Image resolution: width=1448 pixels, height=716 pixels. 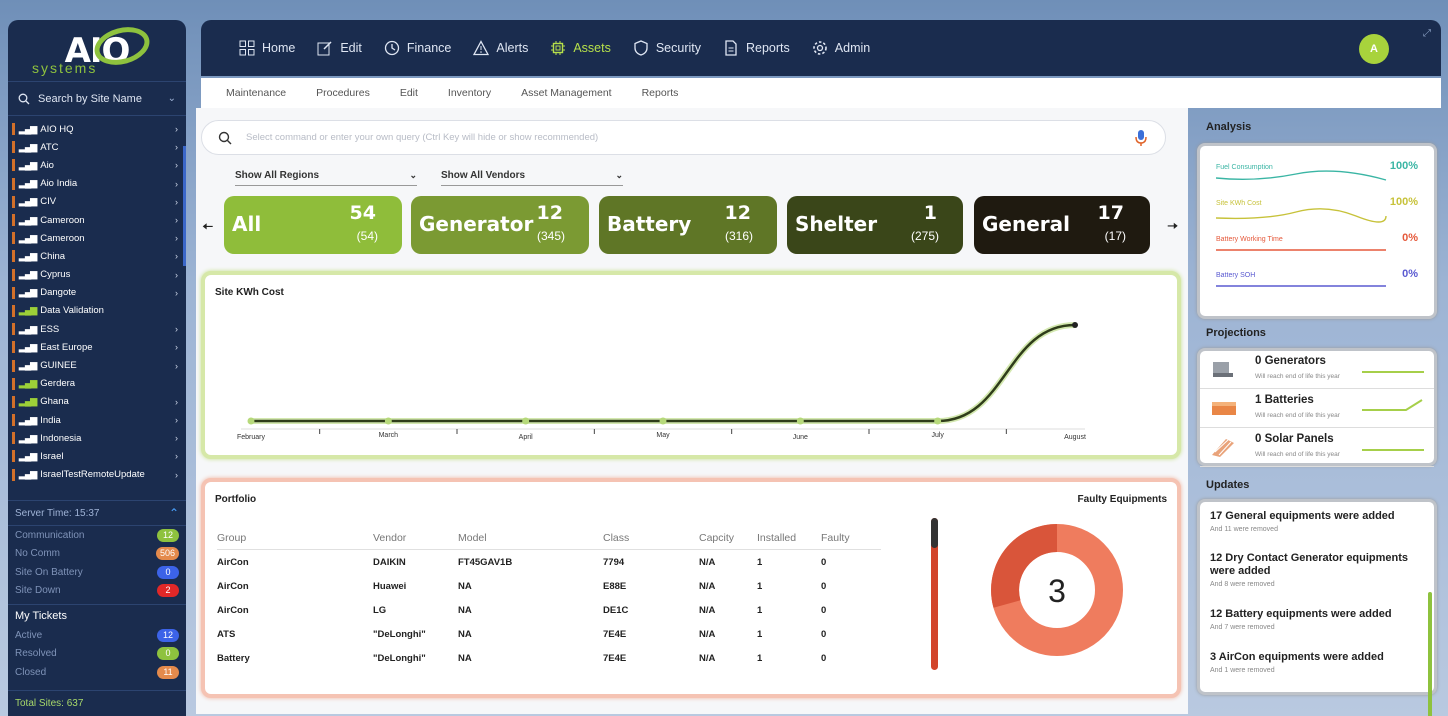 What do you see at coordinates (313, 225) in the screenshot?
I see `card-all: All 54 (54)` at bounding box center [313, 225].